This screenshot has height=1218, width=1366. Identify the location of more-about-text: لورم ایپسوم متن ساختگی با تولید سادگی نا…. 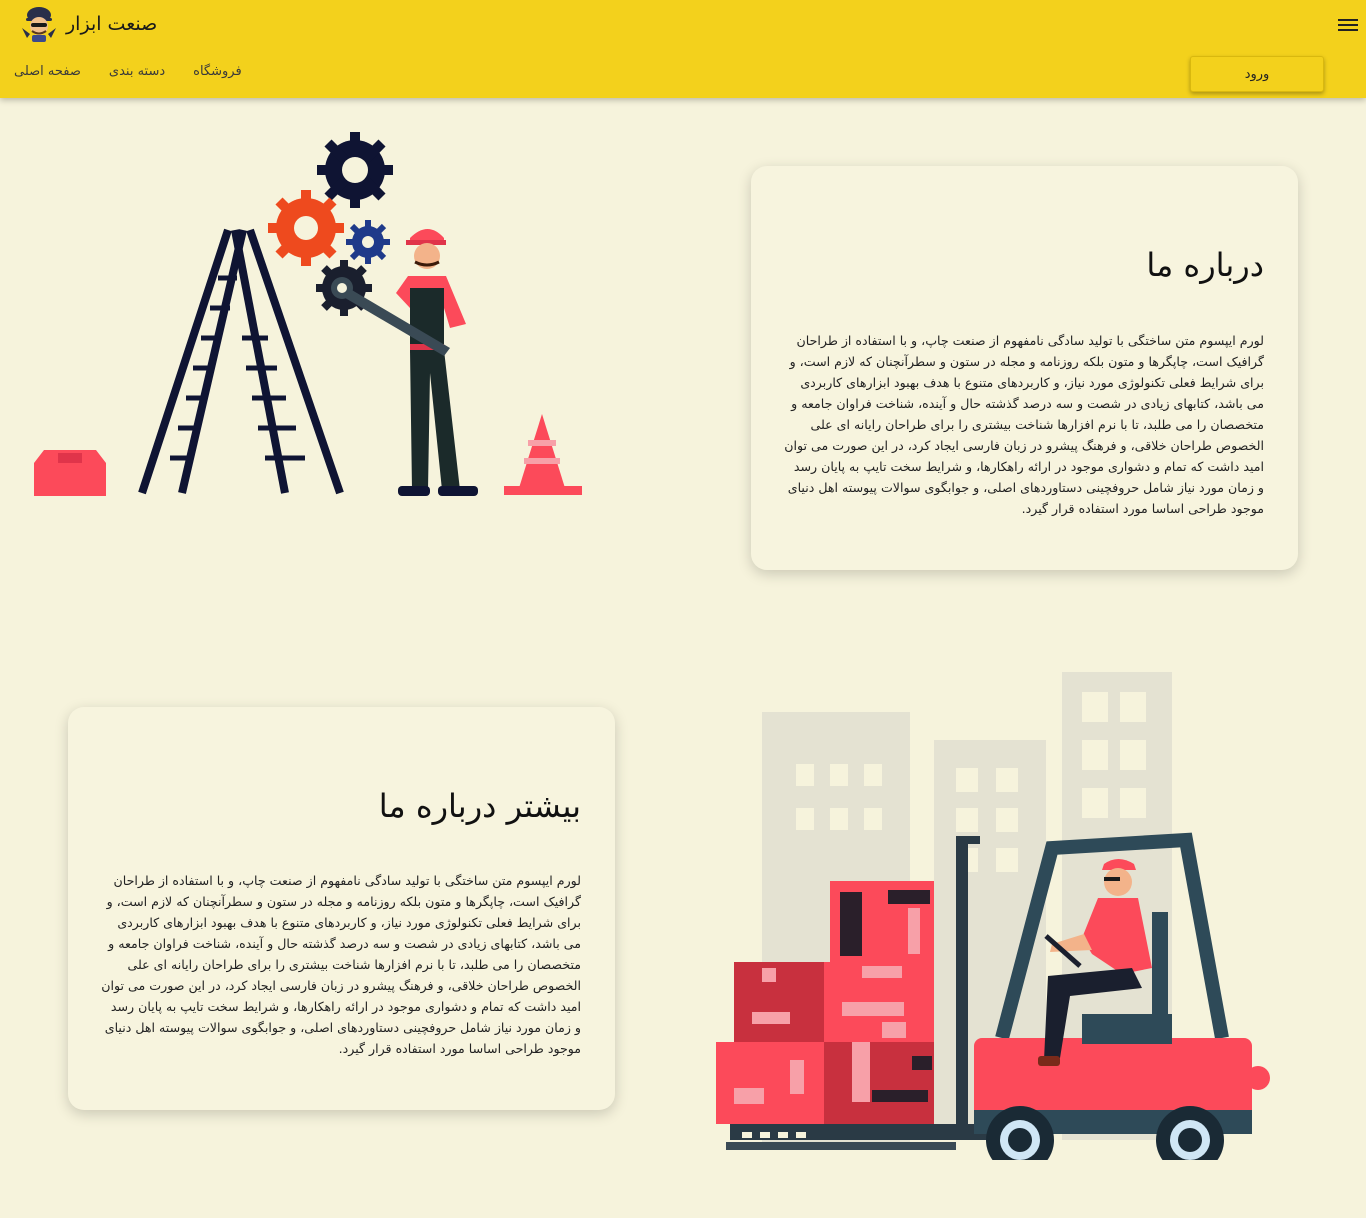
(341, 964).